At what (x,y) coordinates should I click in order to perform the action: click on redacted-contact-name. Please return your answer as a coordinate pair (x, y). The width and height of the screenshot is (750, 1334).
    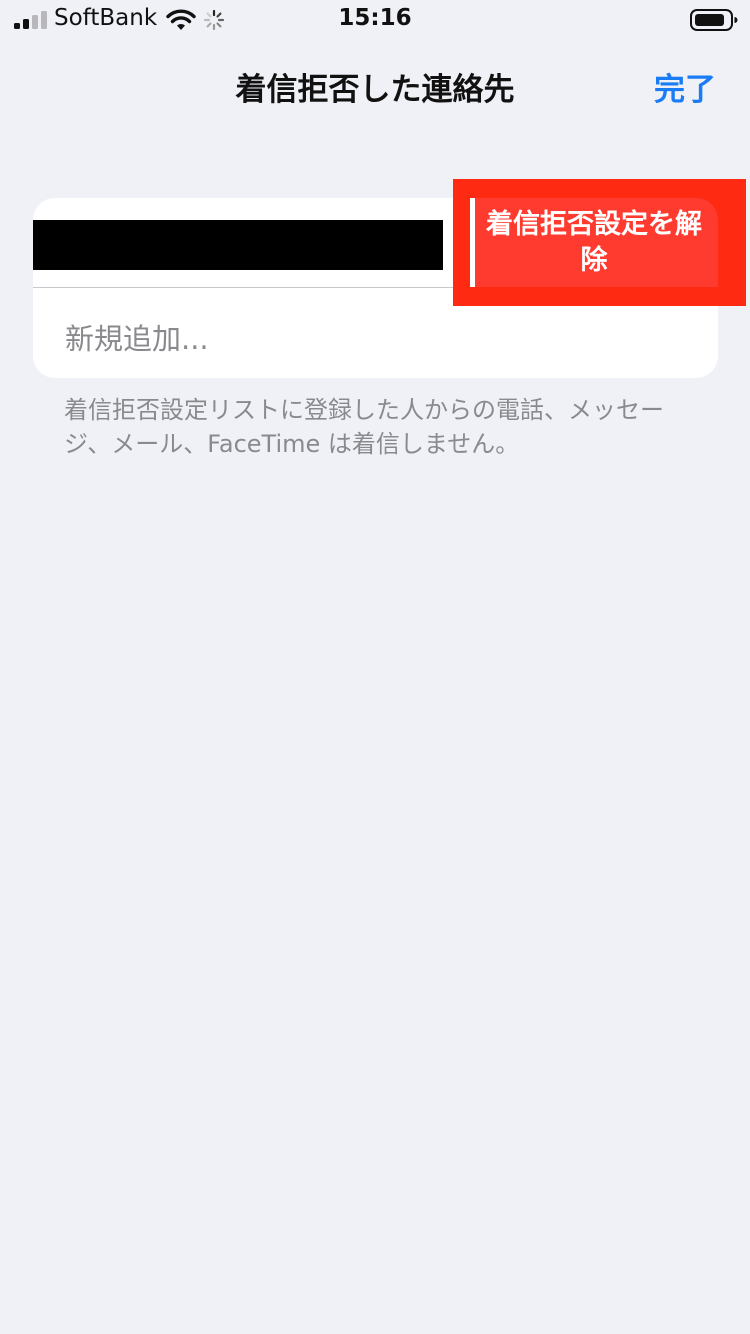
    Looking at the image, I should click on (238, 245).